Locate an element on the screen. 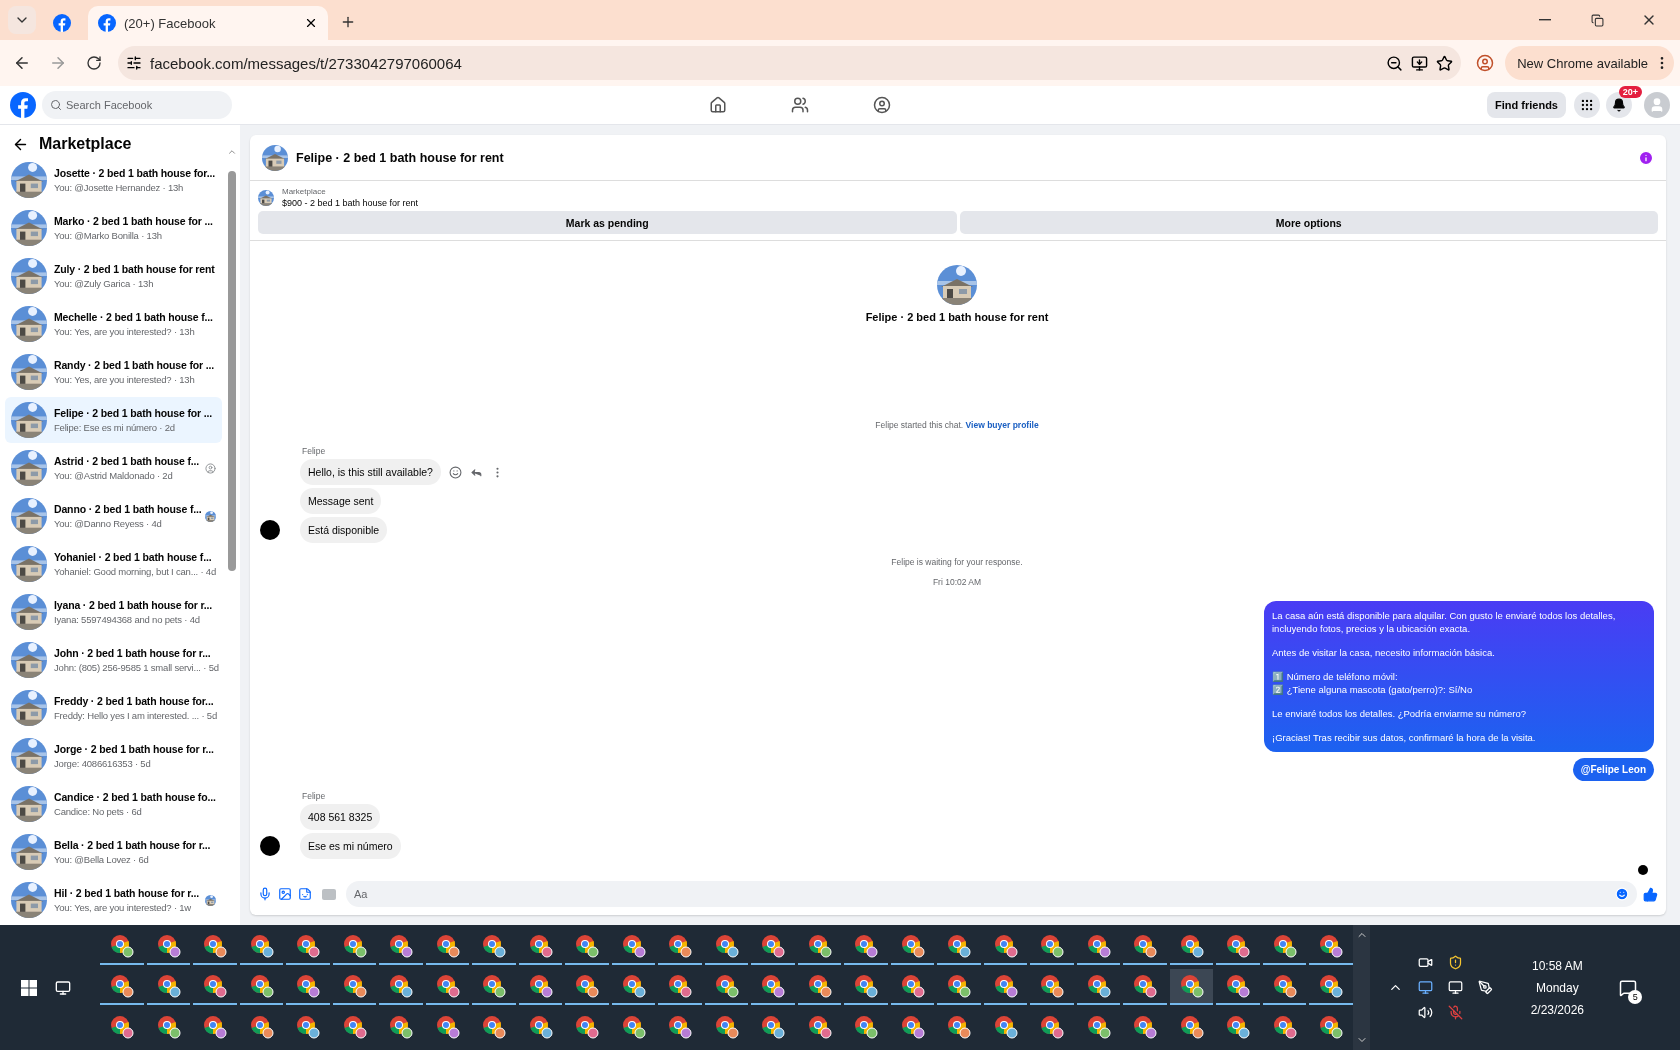 The image size is (1680, 1050). sticker-icon is located at coordinates (305, 894).